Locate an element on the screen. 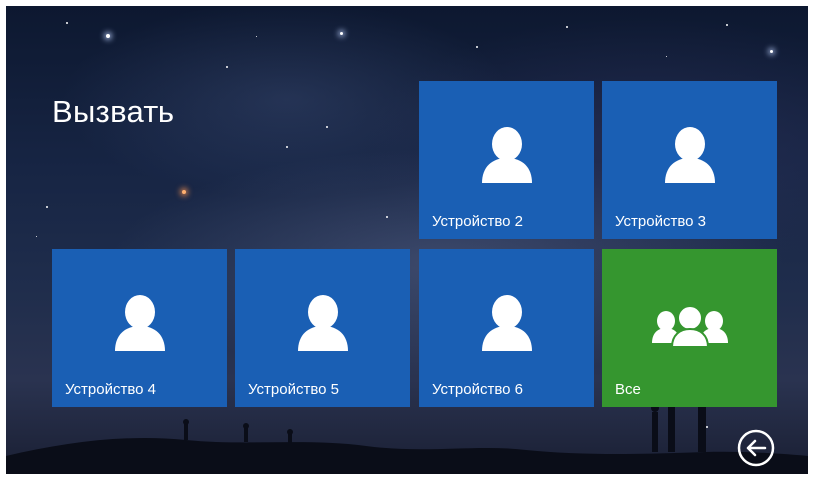 Image resolution: width=814 pixels, height=480 pixels. tile-device-2: Устройство 2 is located at coordinates (506, 160).